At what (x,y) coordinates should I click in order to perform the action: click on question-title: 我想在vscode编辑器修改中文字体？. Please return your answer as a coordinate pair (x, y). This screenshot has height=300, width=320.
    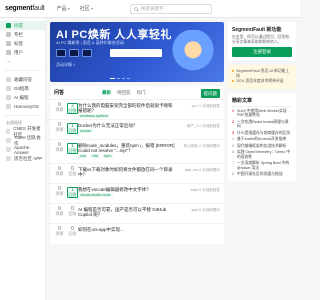
    Looking at the image, I should click on (127, 189).